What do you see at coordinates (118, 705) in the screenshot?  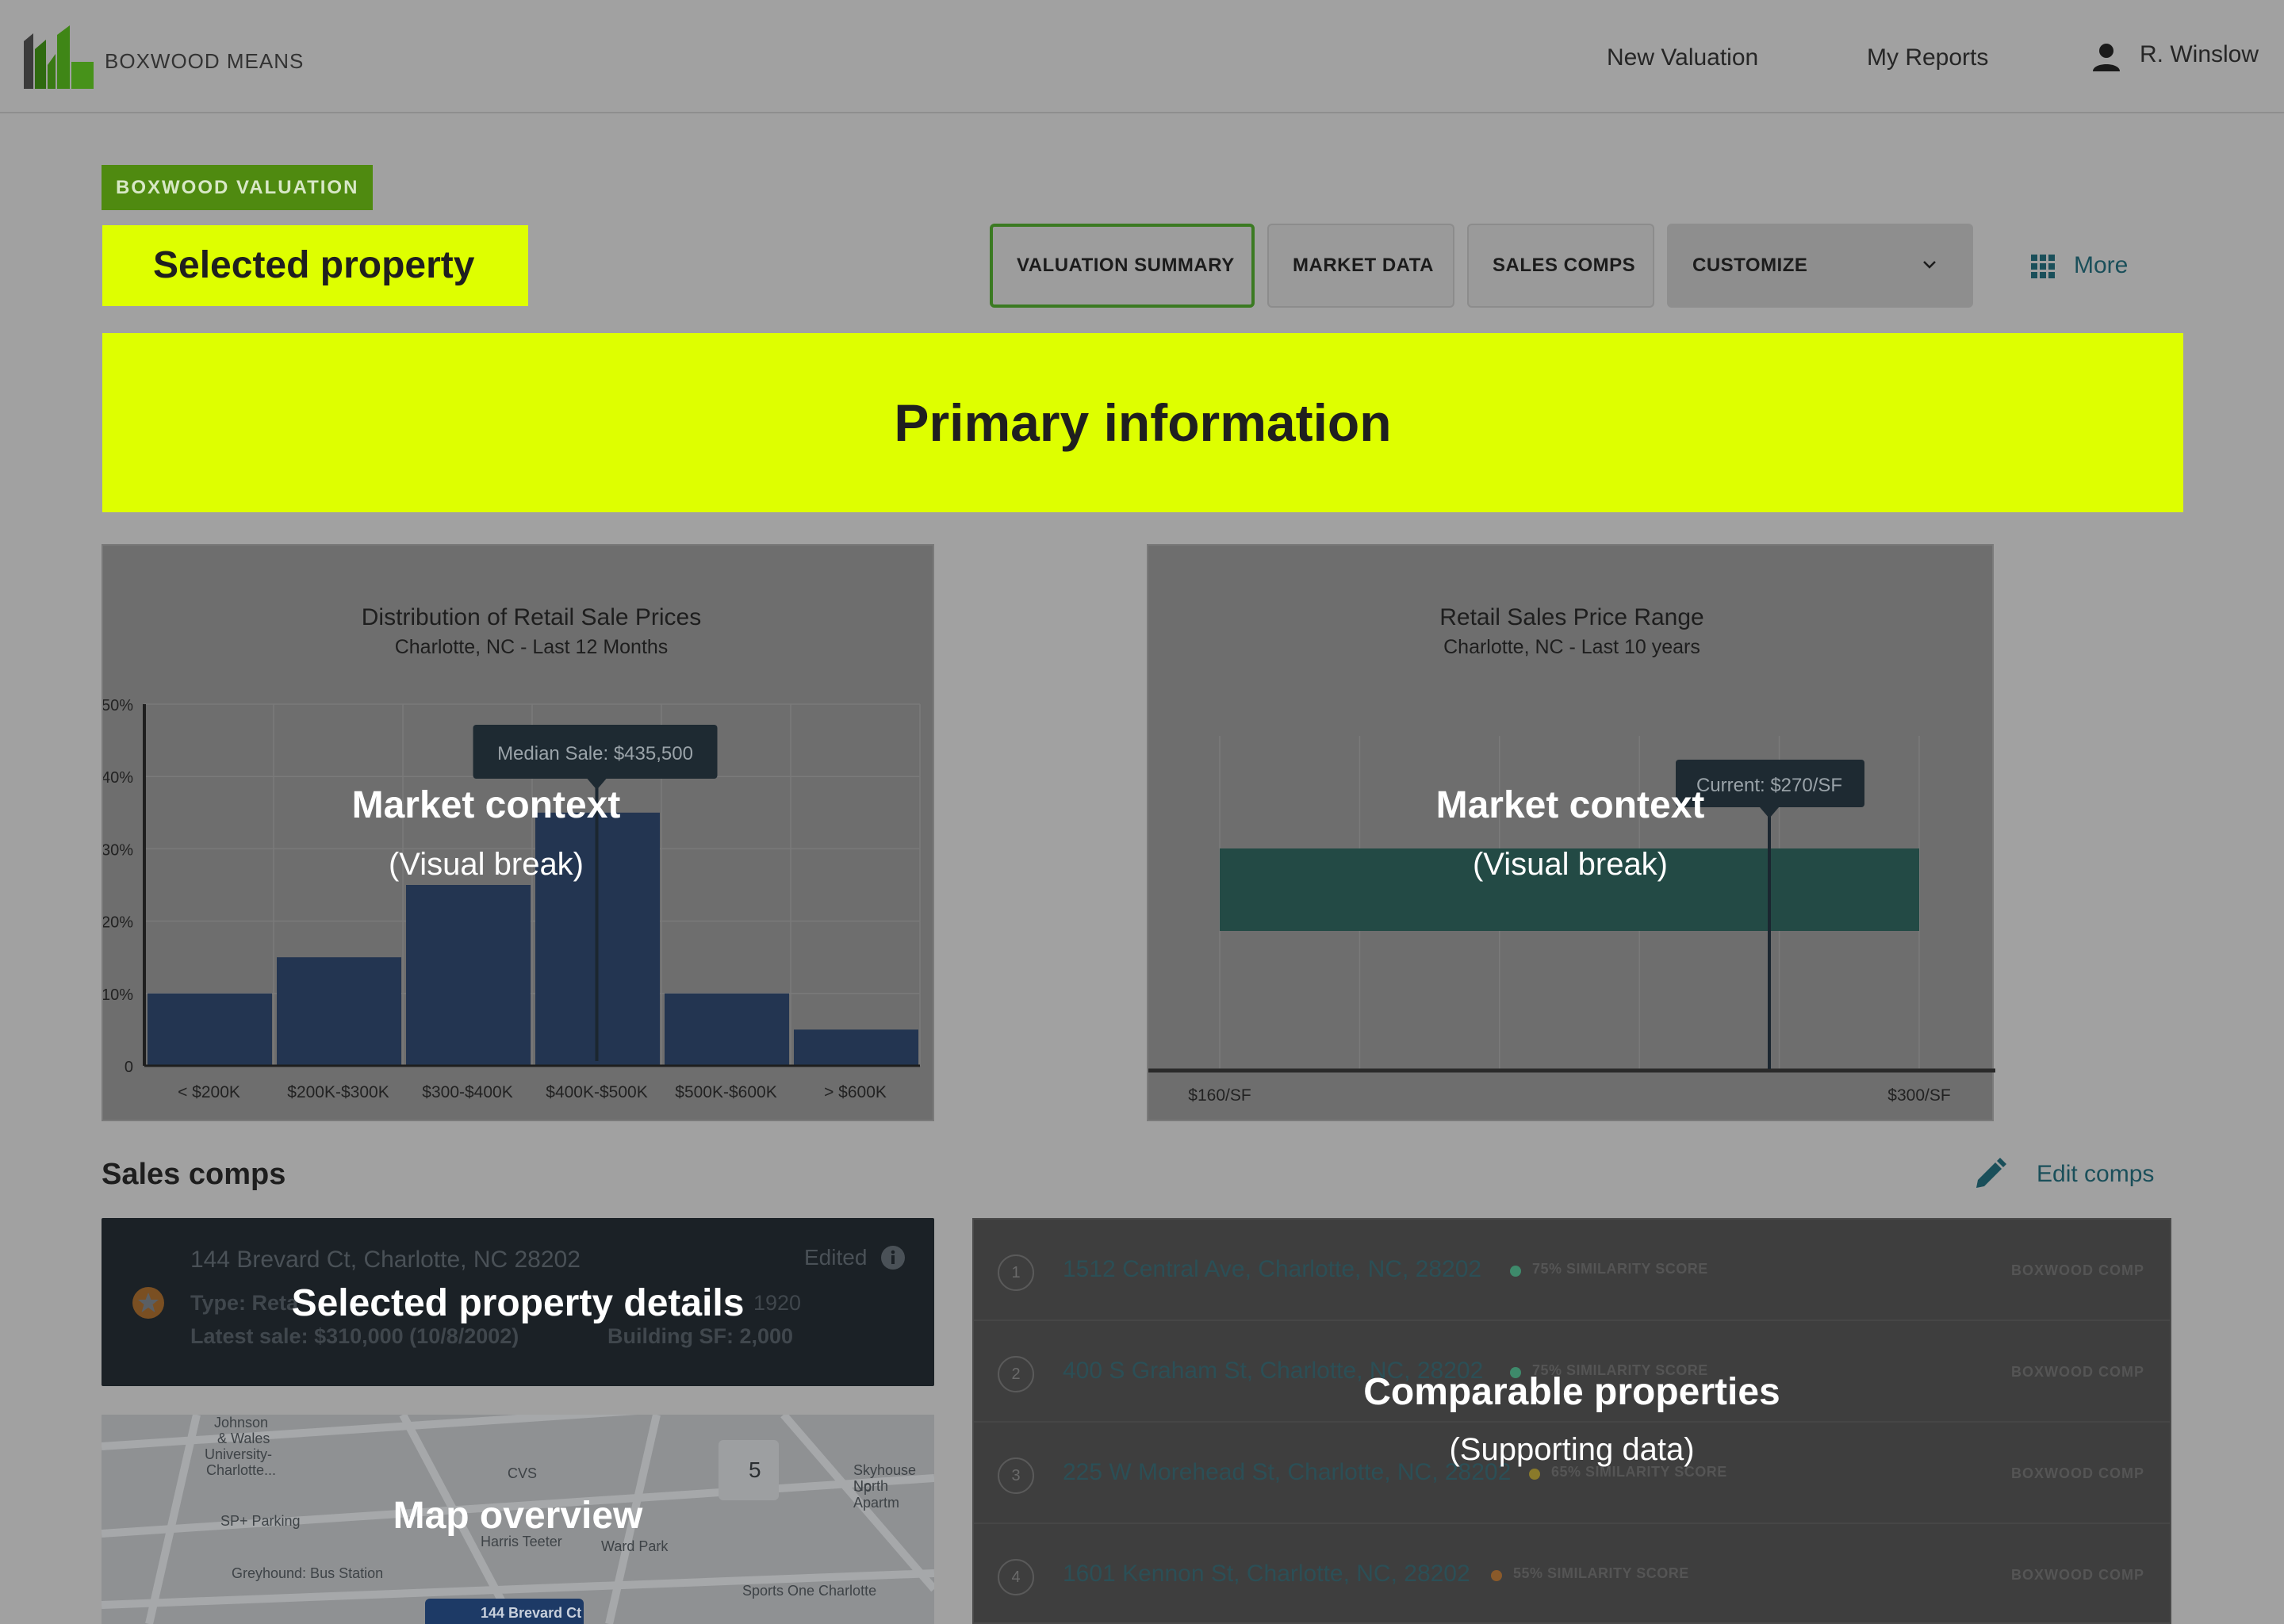 I see `y-tick-label: 50%` at bounding box center [118, 705].